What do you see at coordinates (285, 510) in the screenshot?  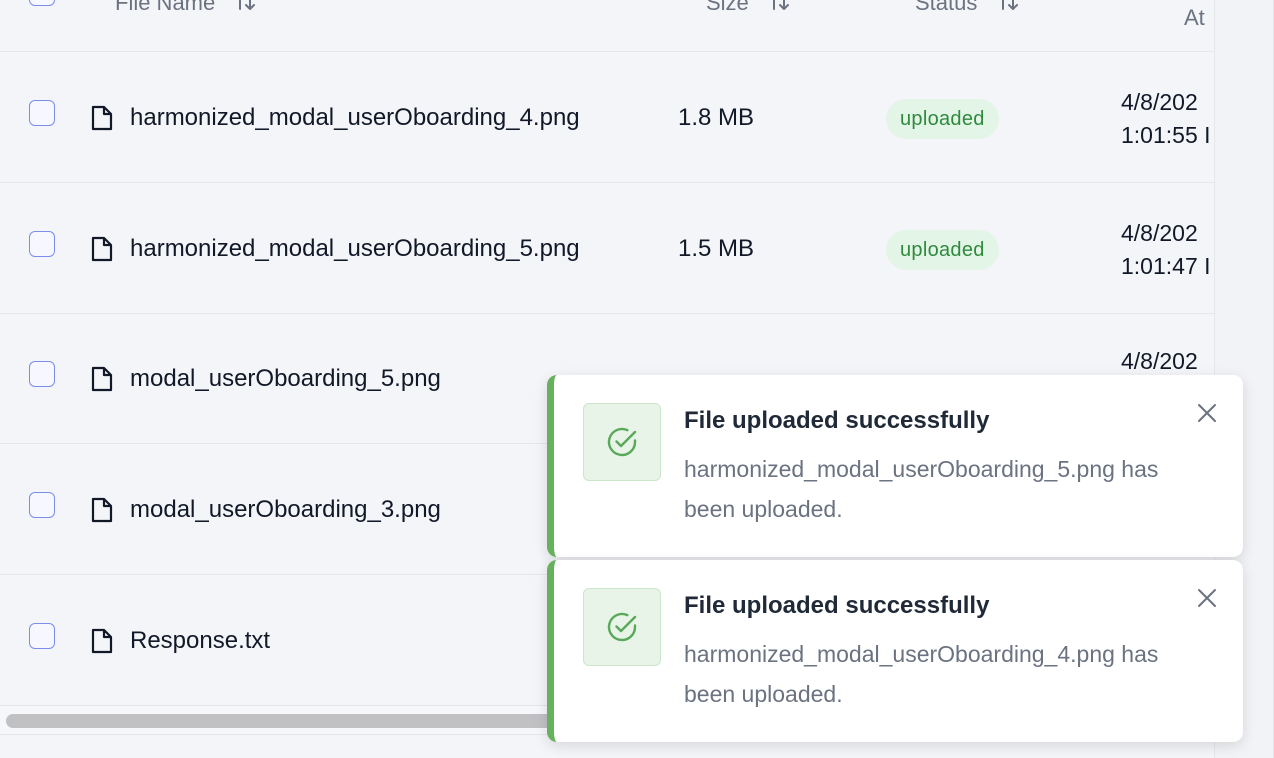 I see `file-name: modal_userOboarding_3.png` at bounding box center [285, 510].